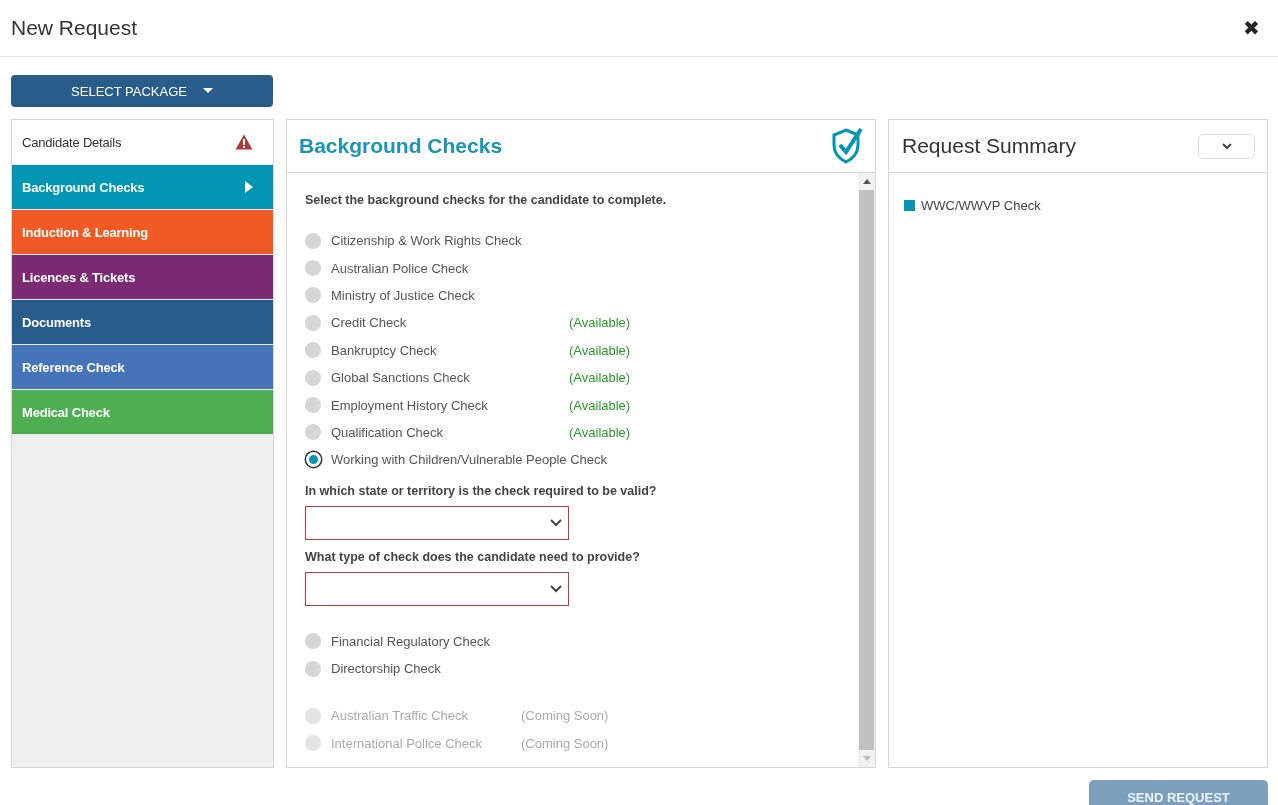 The image size is (1278, 805). Describe the element at coordinates (981, 205) in the screenshot. I see `summary-item: WWC/WWVP Check` at that location.